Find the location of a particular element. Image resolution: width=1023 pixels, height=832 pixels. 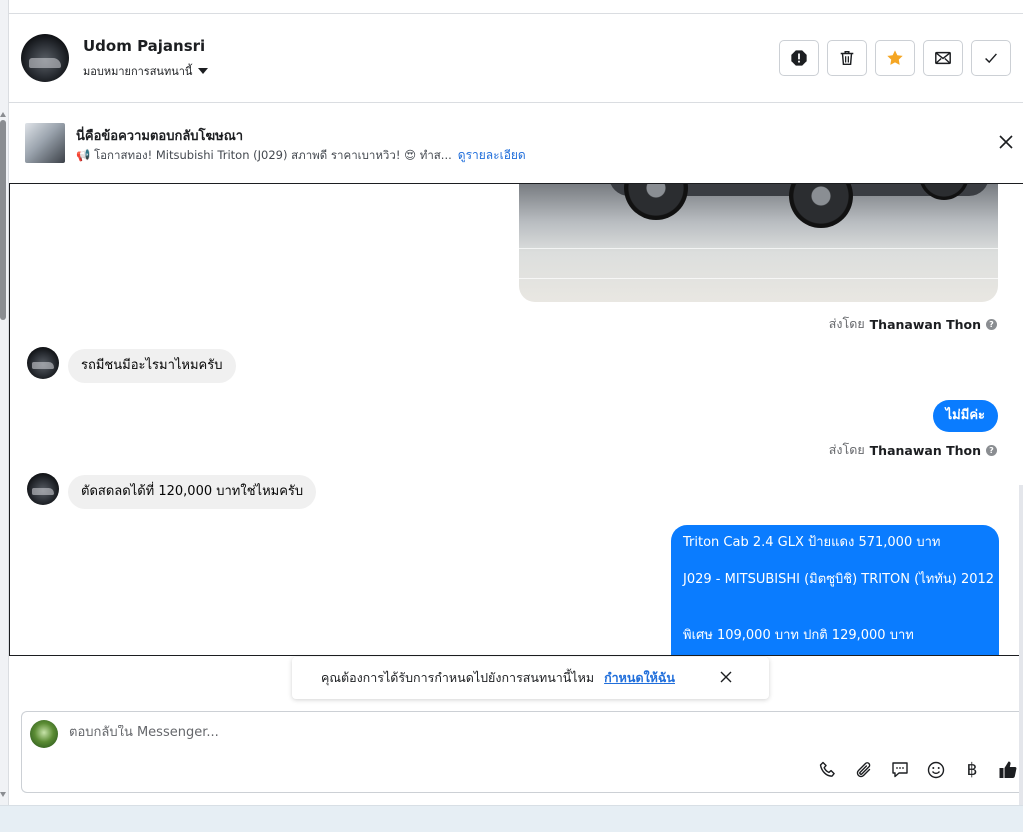

header-actions is located at coordinates (895, 58).